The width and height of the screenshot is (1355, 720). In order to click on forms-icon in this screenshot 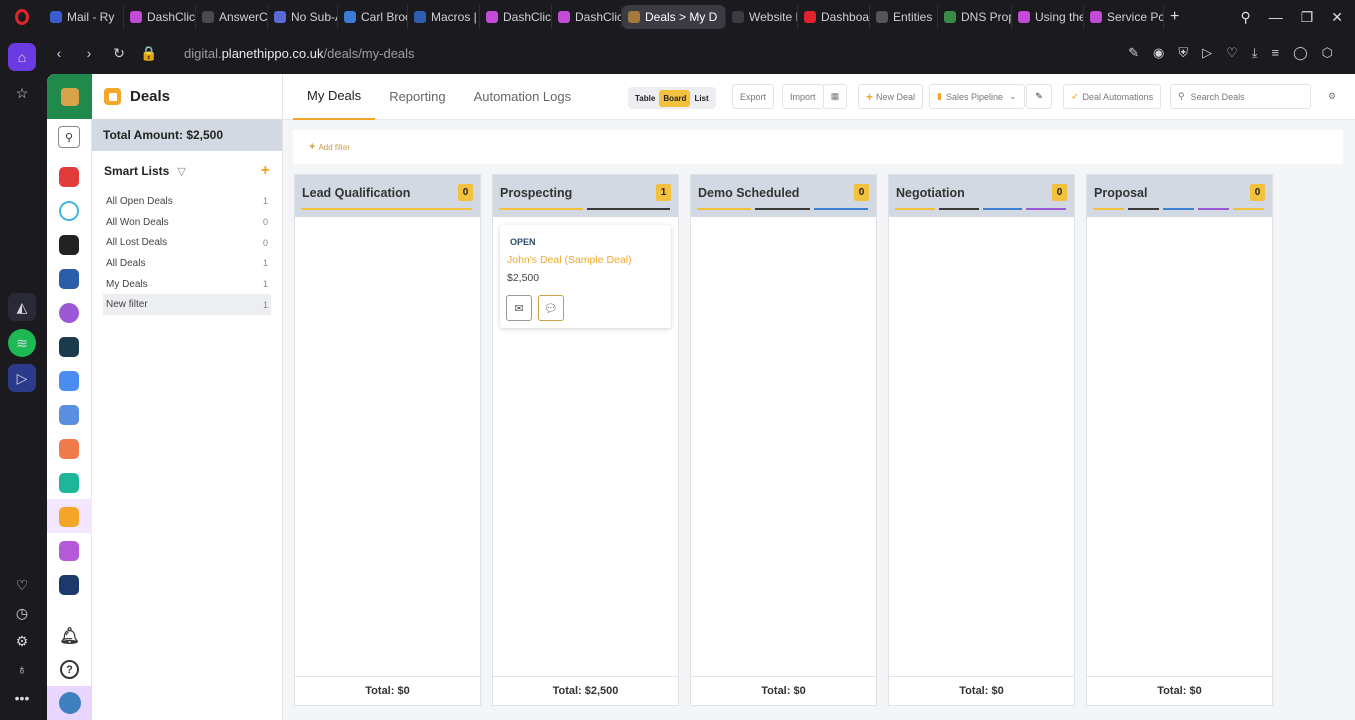, I will do `click(69, 551)`.